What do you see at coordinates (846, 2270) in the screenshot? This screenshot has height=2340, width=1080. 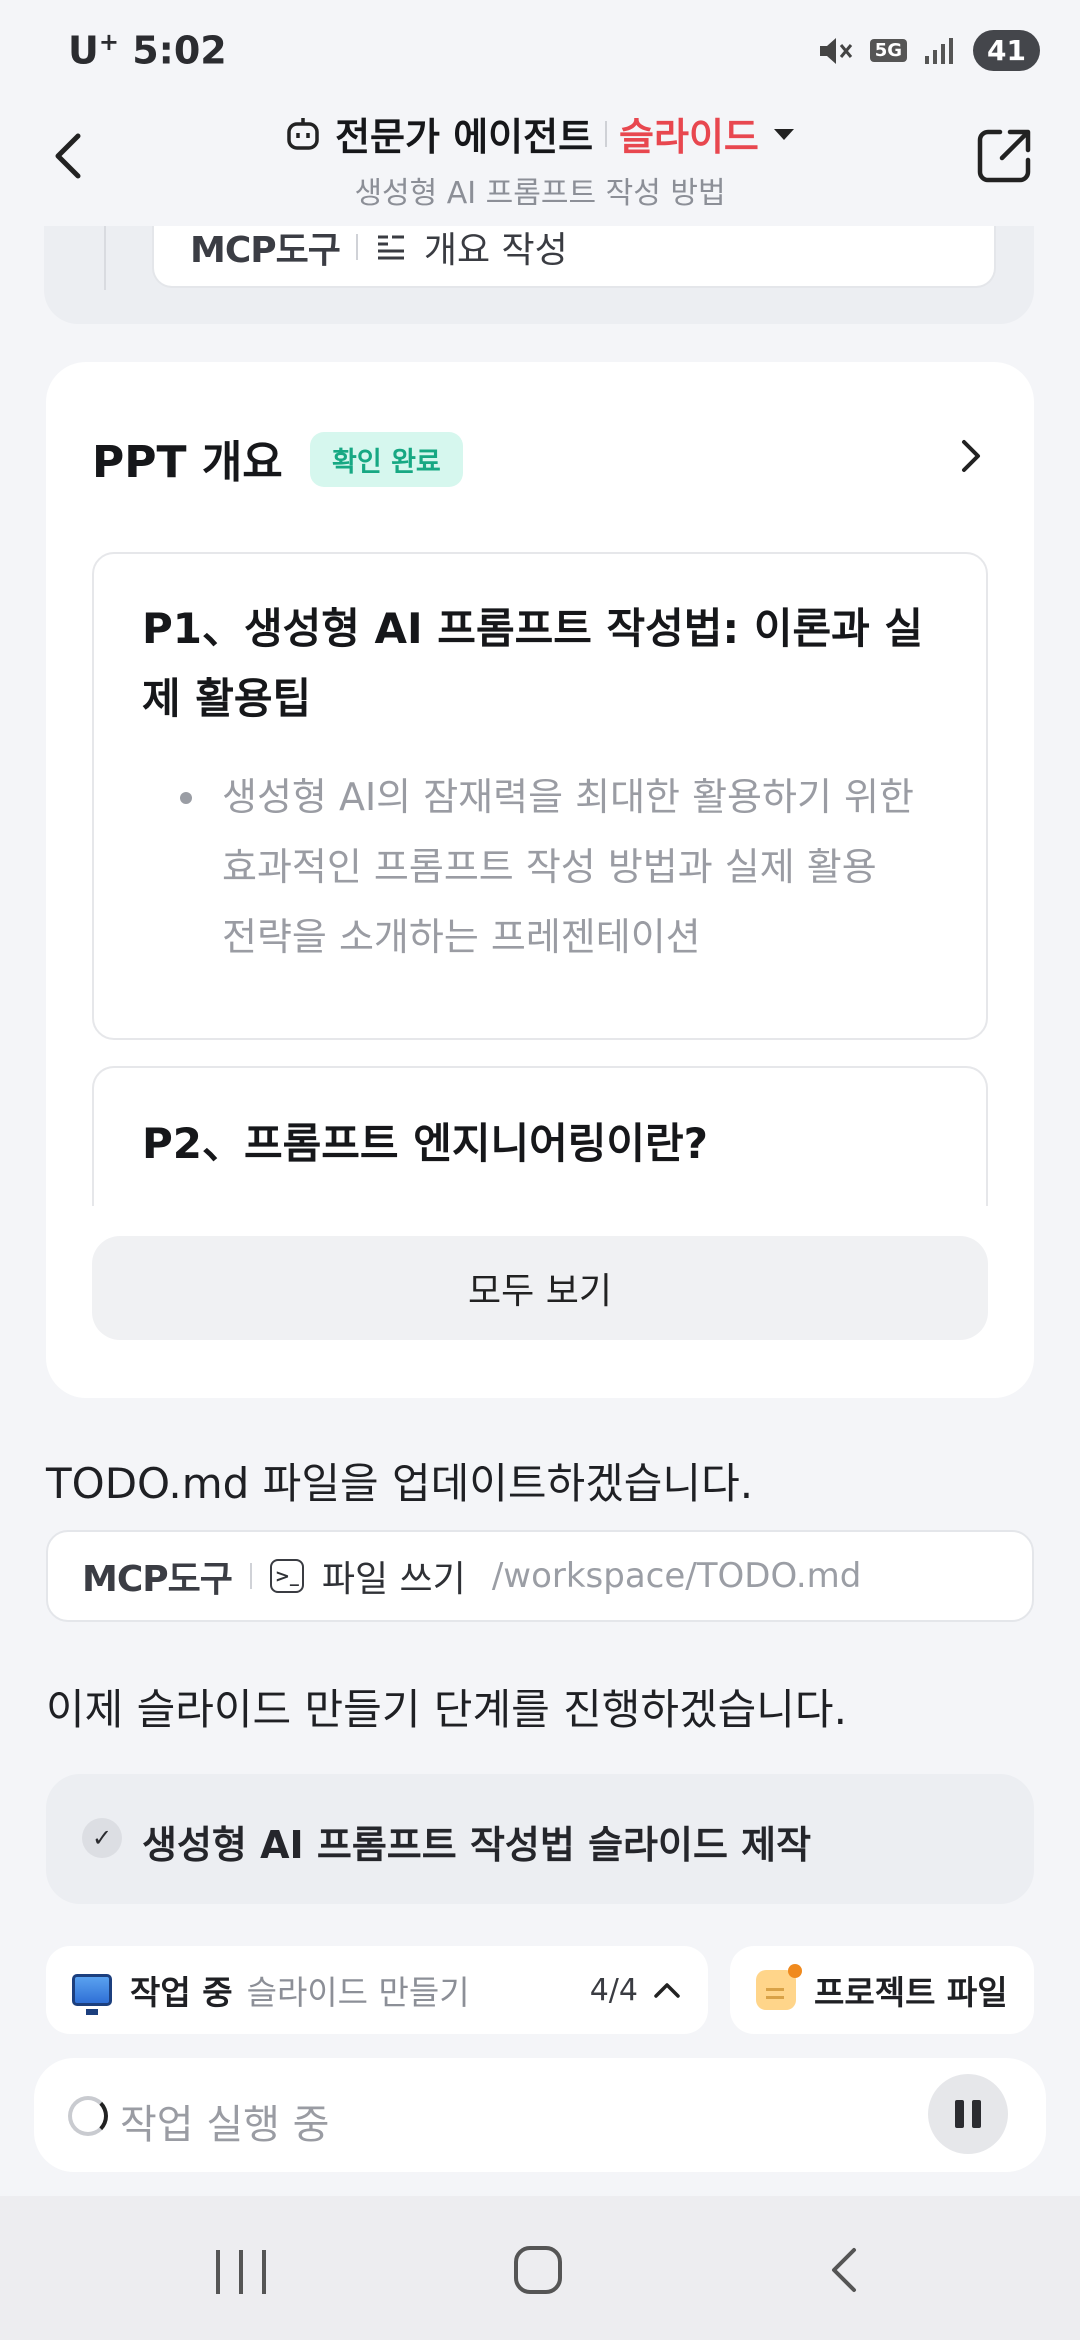 I see `back-nav-icon` at bounding box center [846, 2270].